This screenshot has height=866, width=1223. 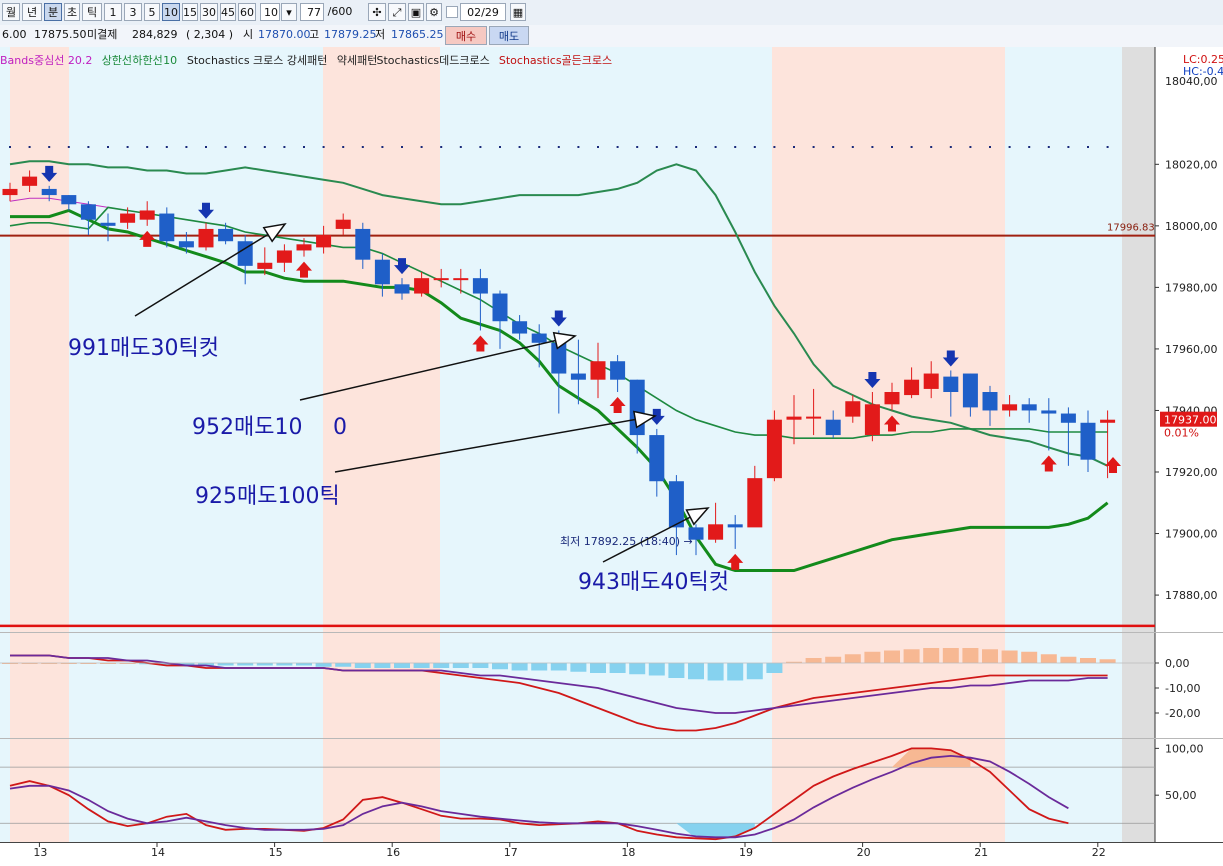 I want to click on annotation-1: 952매도10, so click(x=247, y=427).